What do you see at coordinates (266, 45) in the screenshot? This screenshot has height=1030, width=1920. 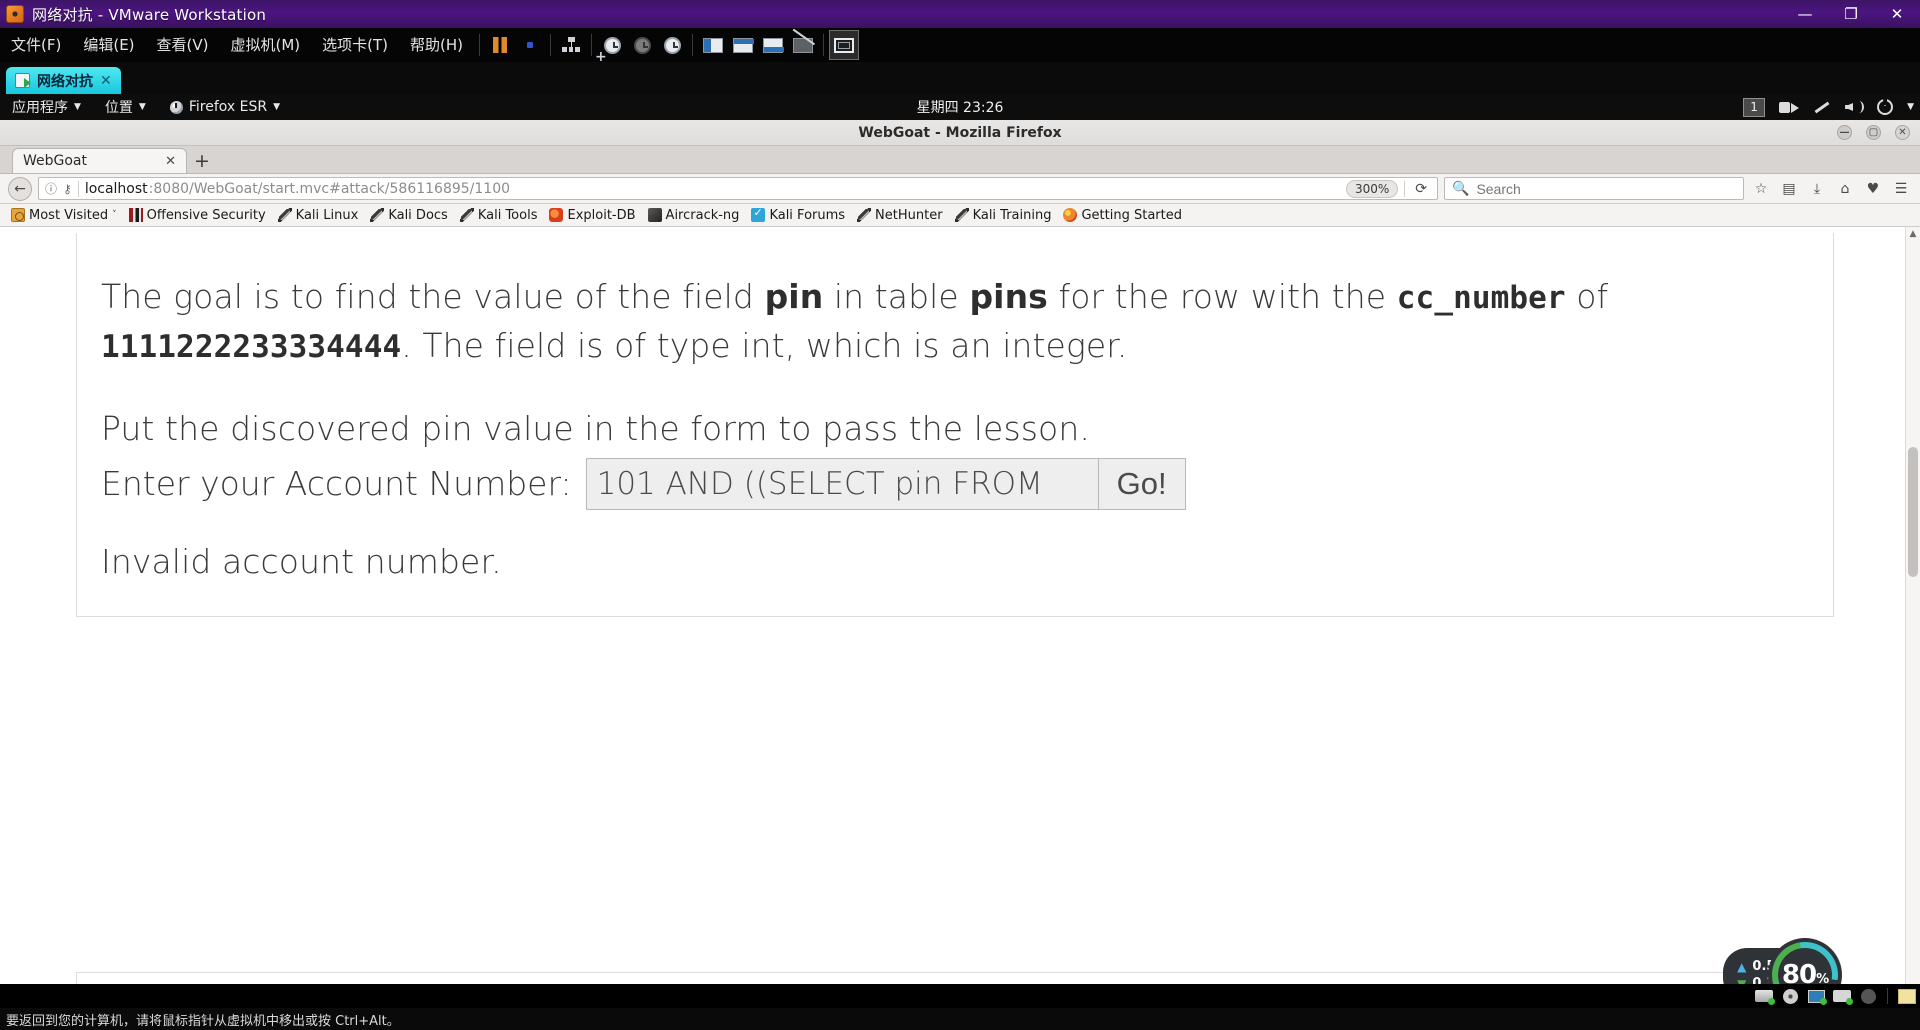 I see `menu-vm: 虚拟机(M)` at bounding box center [266, 45].